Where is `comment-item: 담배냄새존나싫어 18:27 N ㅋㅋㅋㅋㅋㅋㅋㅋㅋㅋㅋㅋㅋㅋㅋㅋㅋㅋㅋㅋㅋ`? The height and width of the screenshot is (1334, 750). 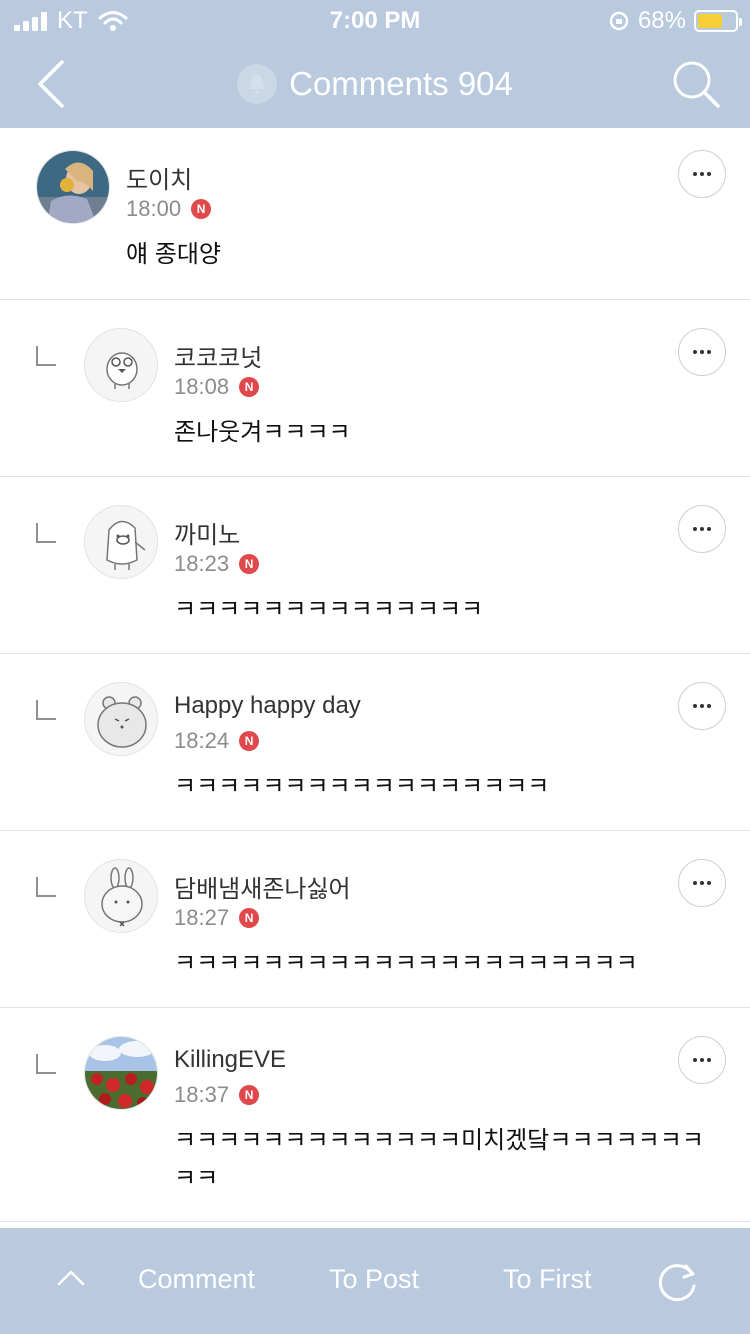
comment-item: 담배냄새존나싫어 18:27 N ㅋㅋㅋㅋㅋㅋㅋㅋㅋㅋㅋㅋㅋㅋㅋㅋㅋㅋㅋㅋㅋ is located at coordinates (375, 919).